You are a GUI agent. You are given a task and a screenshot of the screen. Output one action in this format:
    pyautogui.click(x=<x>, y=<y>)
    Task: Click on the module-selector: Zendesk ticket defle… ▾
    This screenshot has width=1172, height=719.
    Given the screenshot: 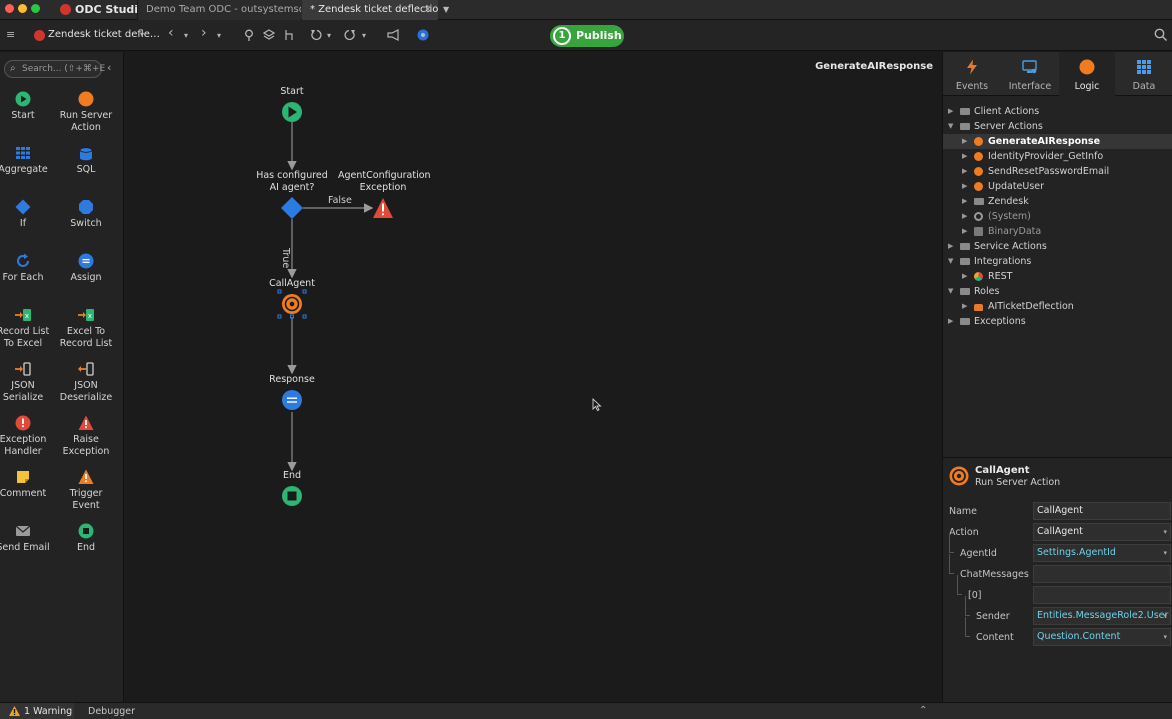 What is the action you would take?
    pyautogui.click(x=95, y=35)
    